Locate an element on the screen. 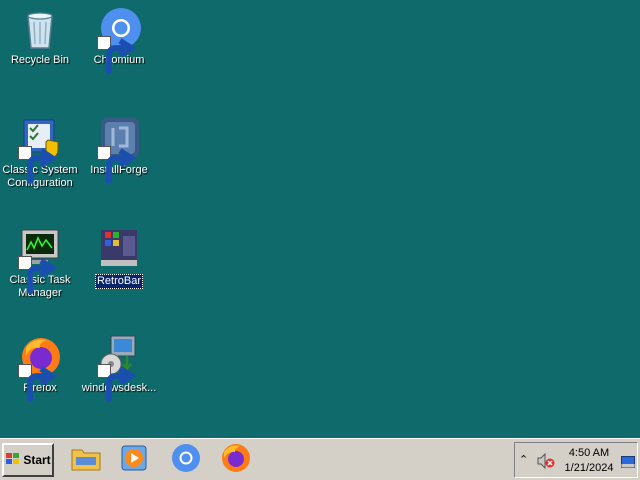  desktop-icon-system-configuration: Classic System Configuration is located at coordinates (40, 153).